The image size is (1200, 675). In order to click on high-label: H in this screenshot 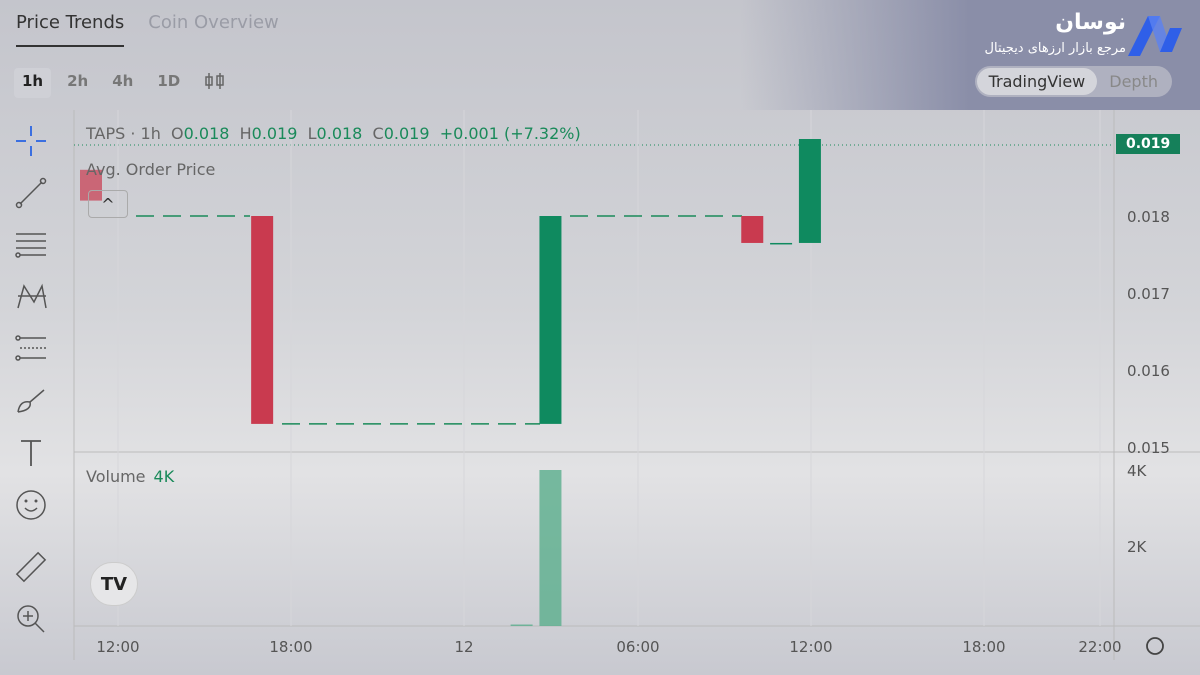, I will do `click(245, 133)`.